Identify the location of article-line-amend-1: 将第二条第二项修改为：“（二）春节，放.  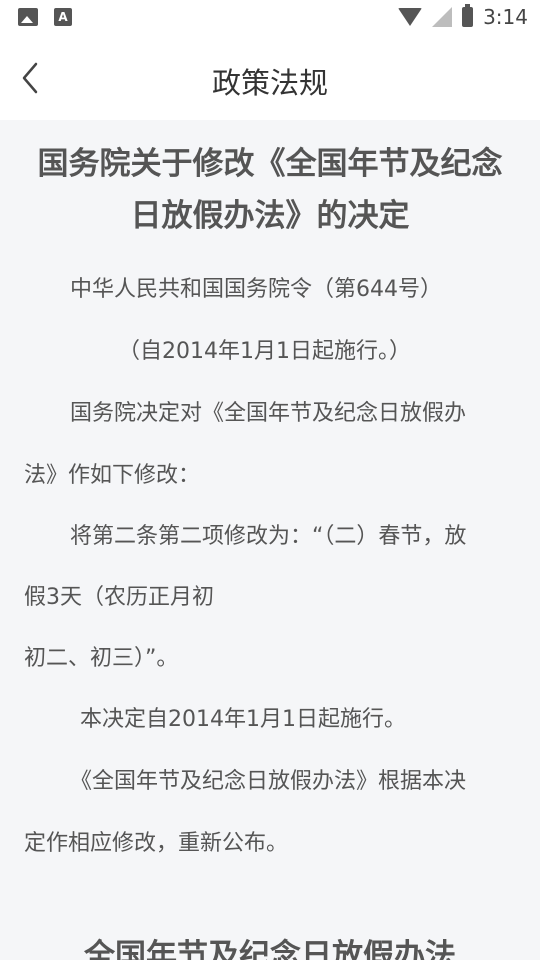
(268, 536).